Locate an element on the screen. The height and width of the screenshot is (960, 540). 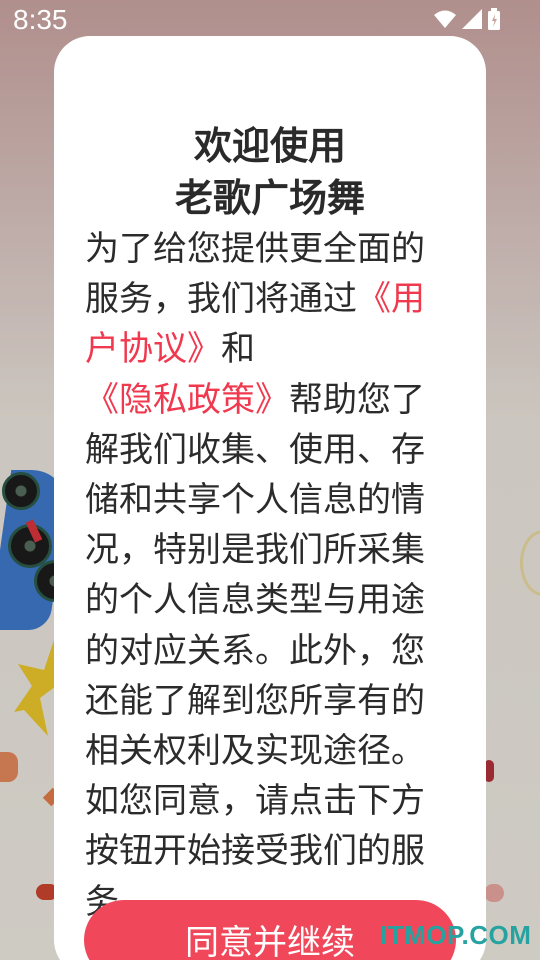
privacy-policy-link: 《隐私政策》 is located at coordinates (187, 400).